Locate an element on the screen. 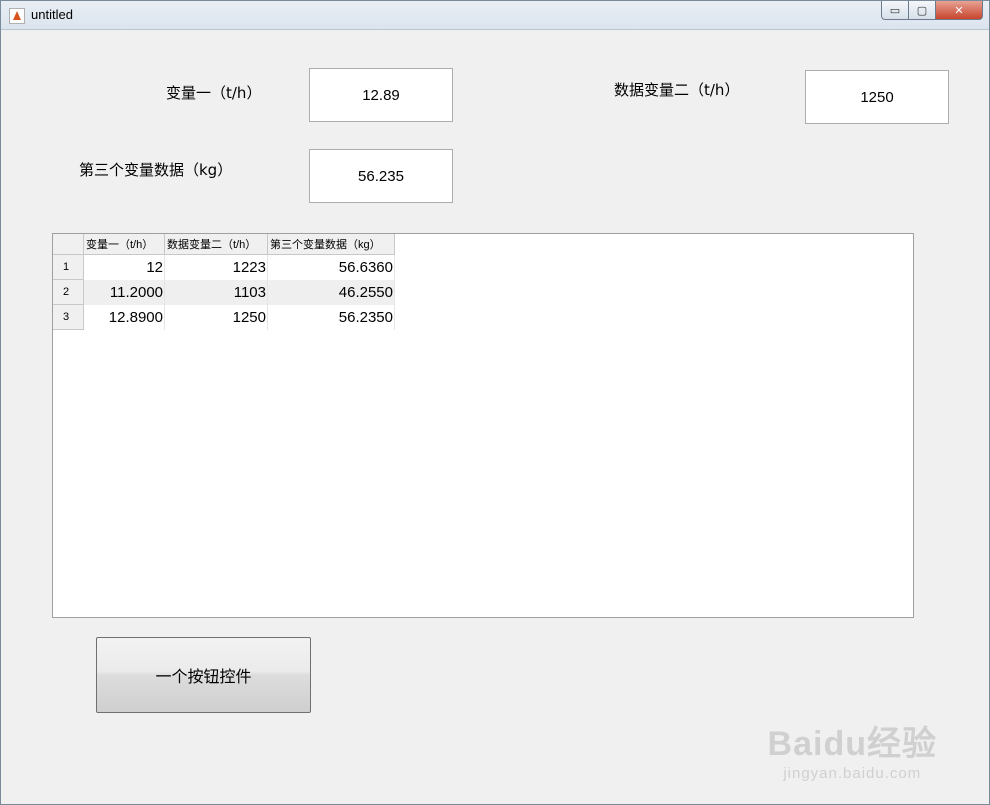 The height and width of the screenshot is (805, 990). maximize-icon: ▢ is located at coordinates (922, 10).